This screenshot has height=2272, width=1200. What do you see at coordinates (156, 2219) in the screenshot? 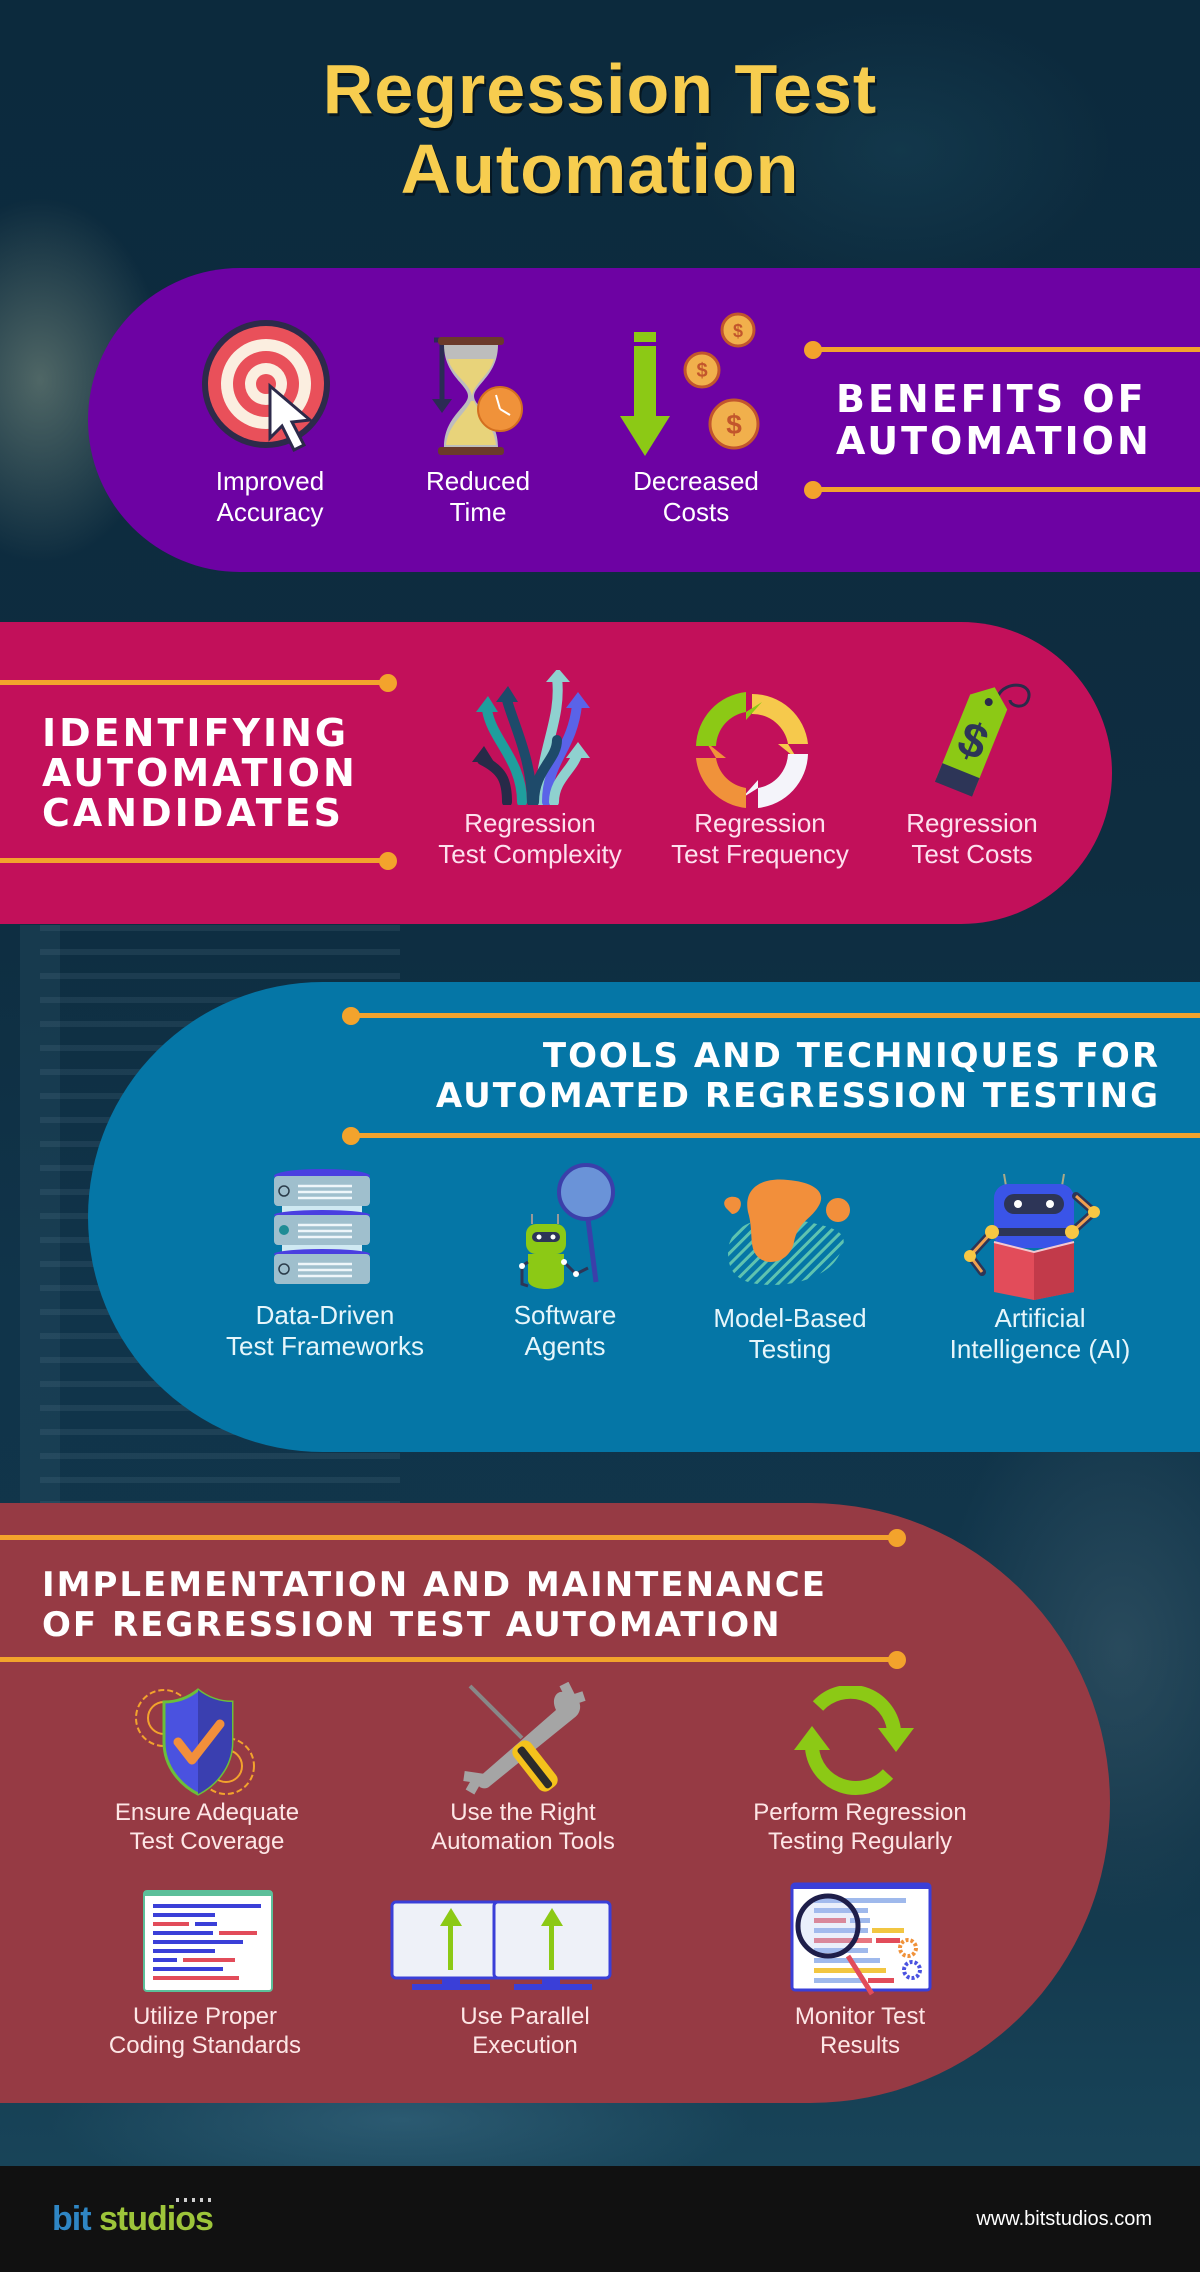
I see `brand-logo-studios: studios` at bounding box center [156, 2219].